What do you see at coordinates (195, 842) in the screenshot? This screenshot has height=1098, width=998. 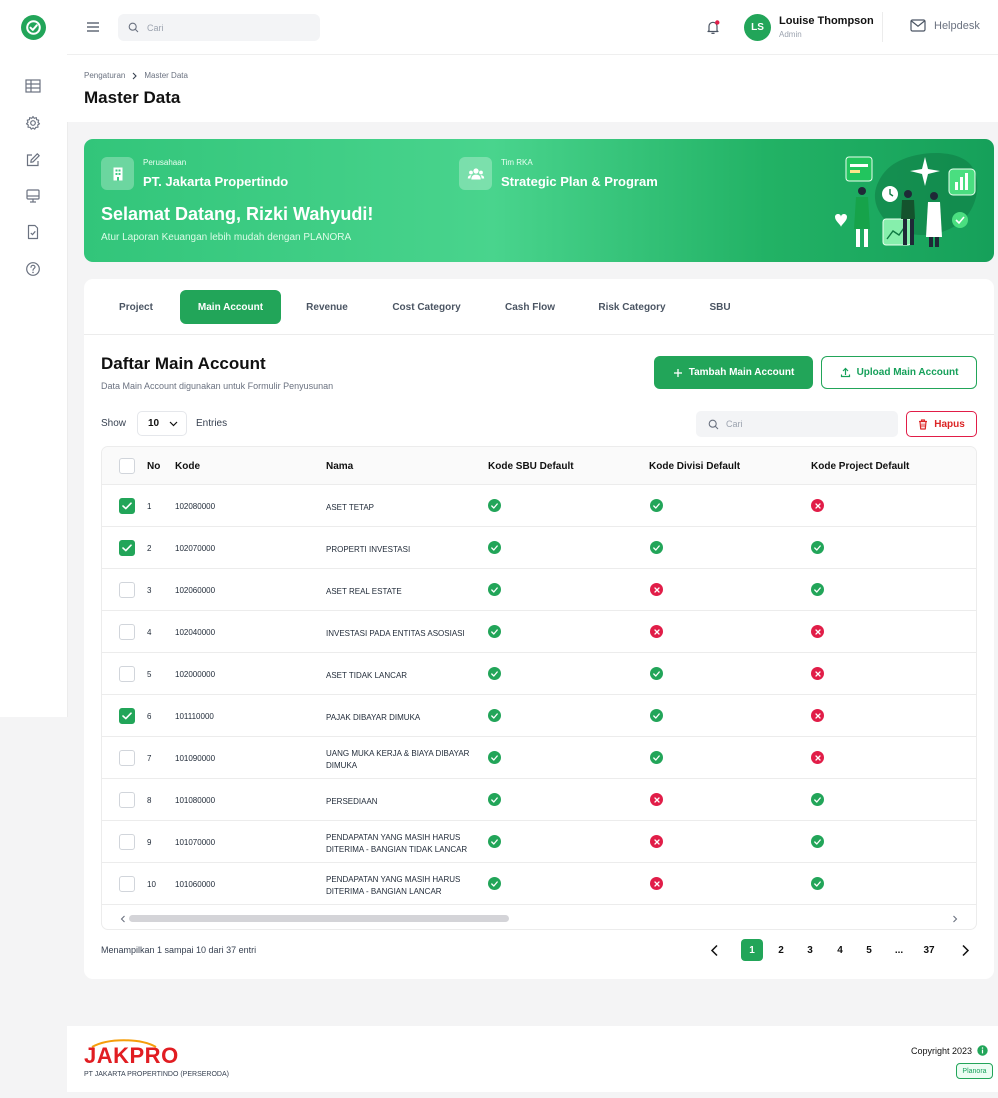 I see `cell-kode: 101070000` at bounding box center [195, 842].